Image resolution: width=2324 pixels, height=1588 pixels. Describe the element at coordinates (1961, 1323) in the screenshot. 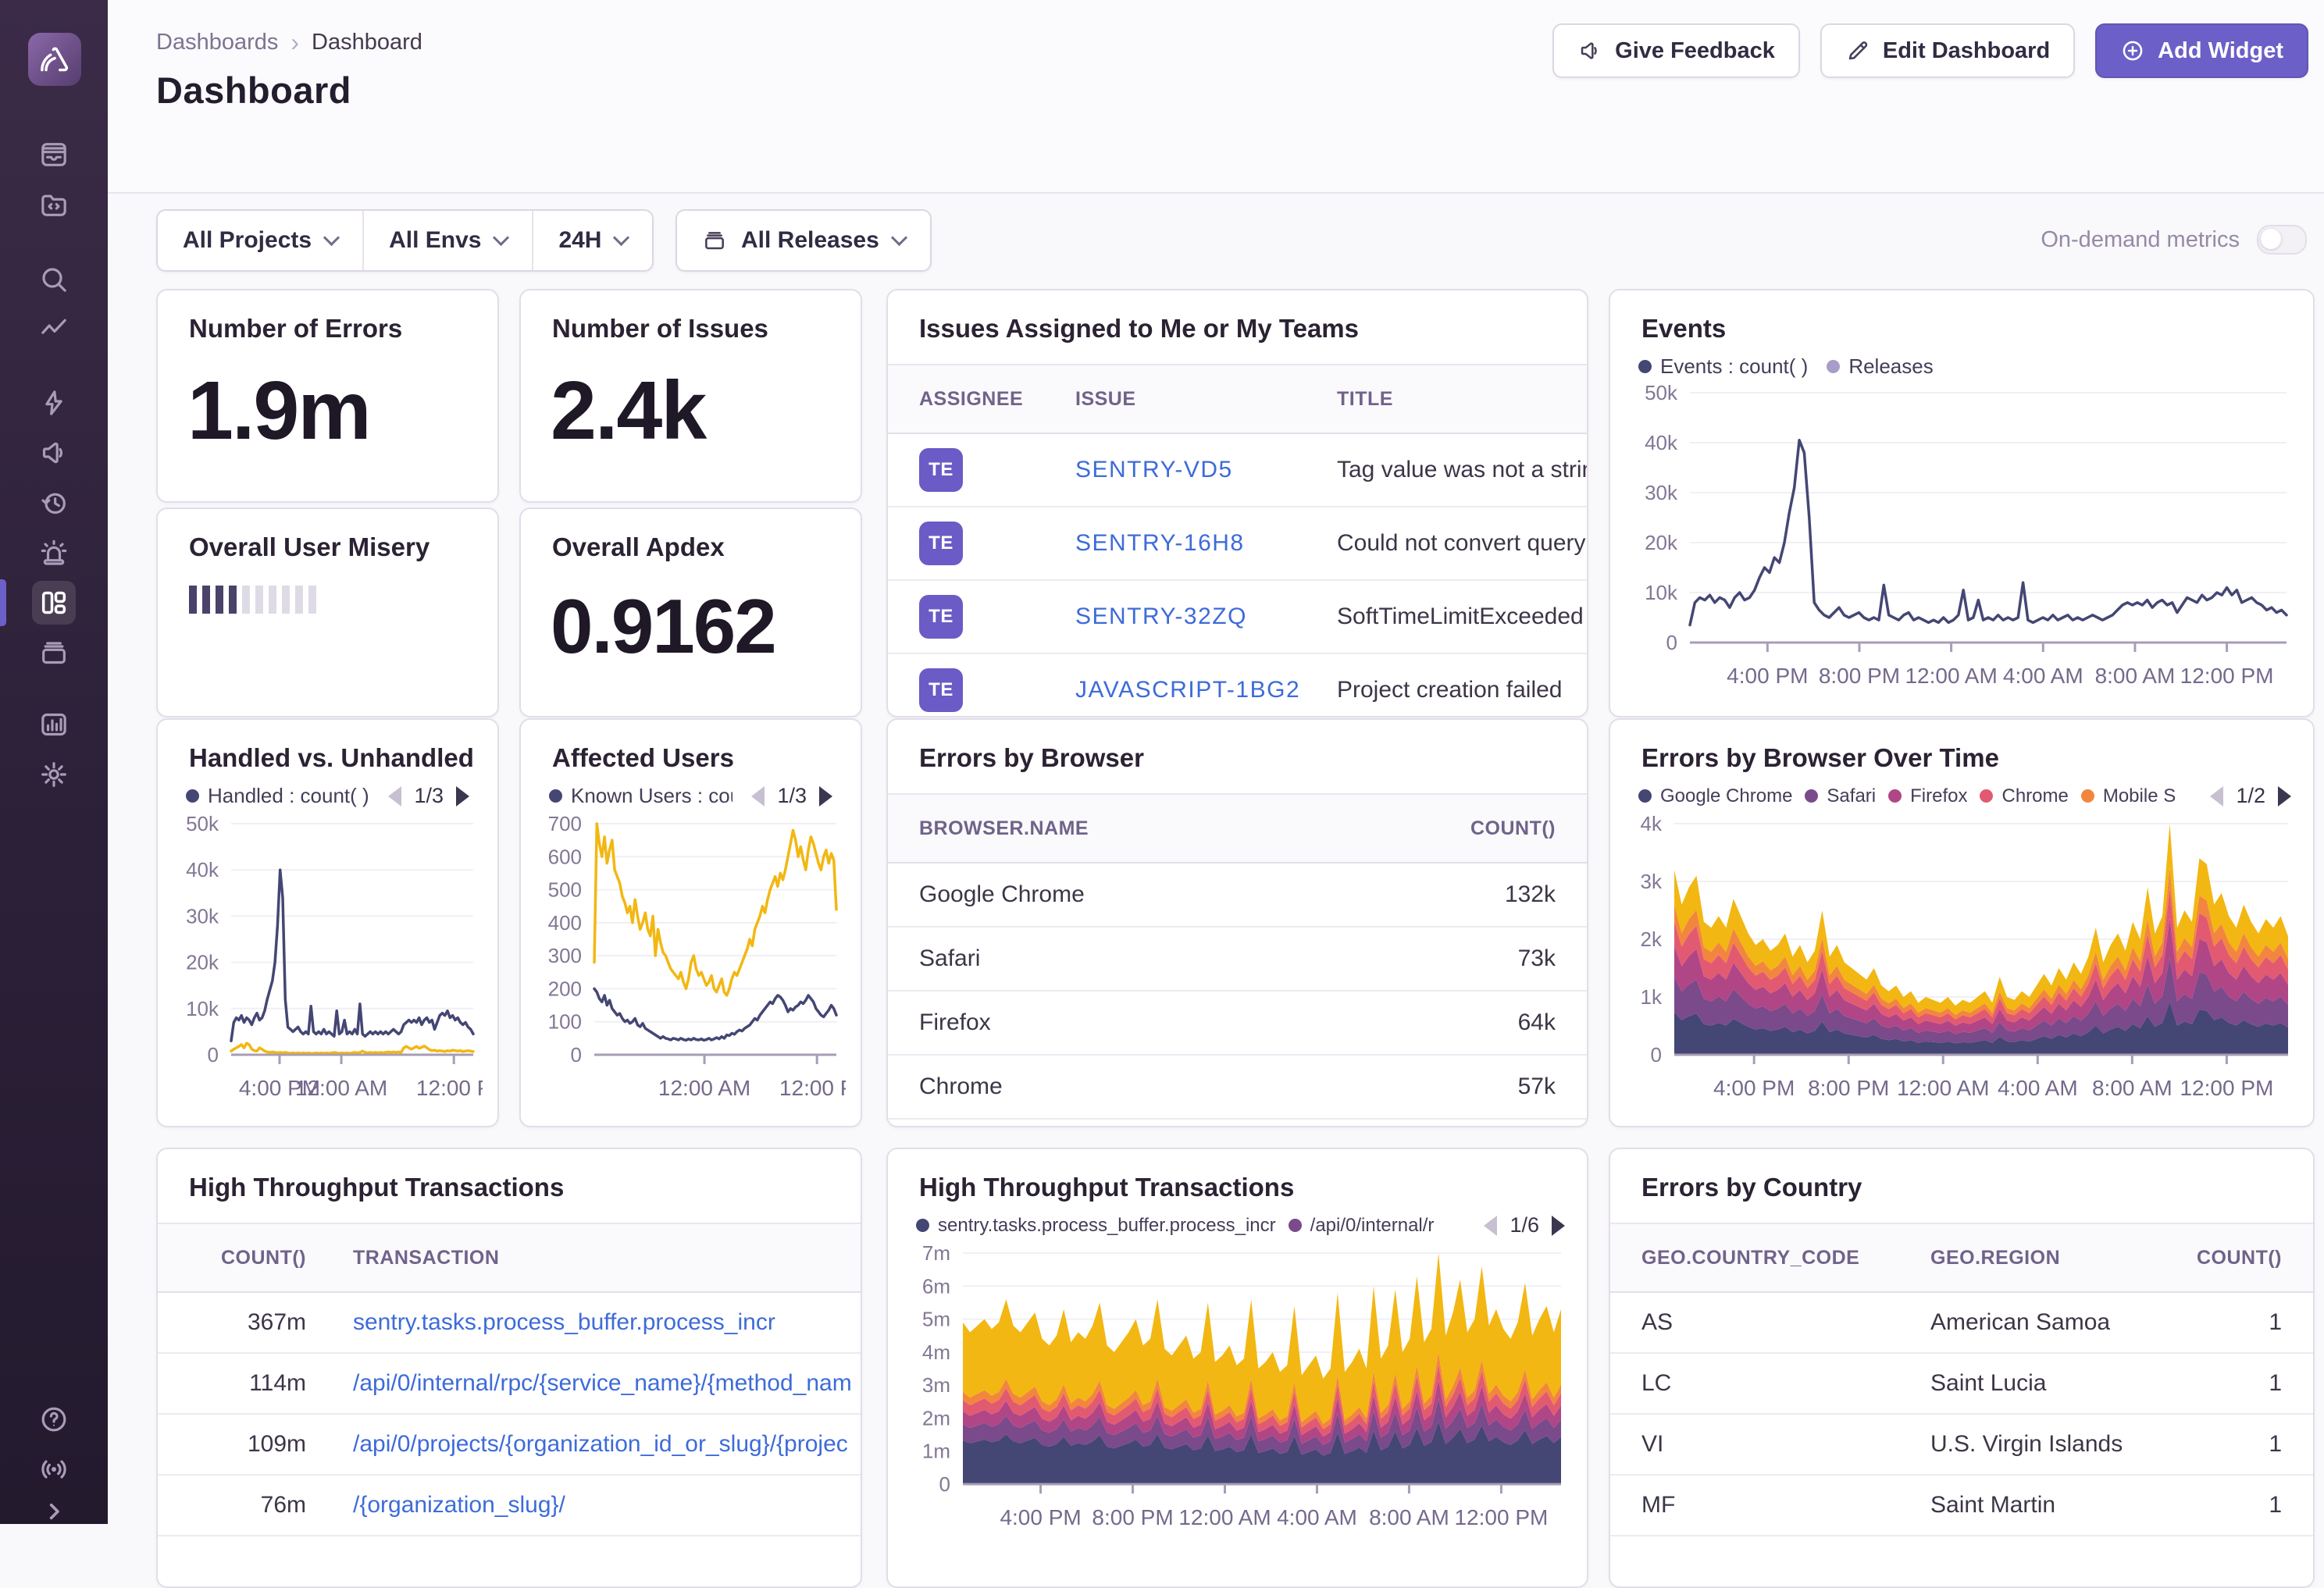

I see `table-row: AS American Samoa 1` at that location.